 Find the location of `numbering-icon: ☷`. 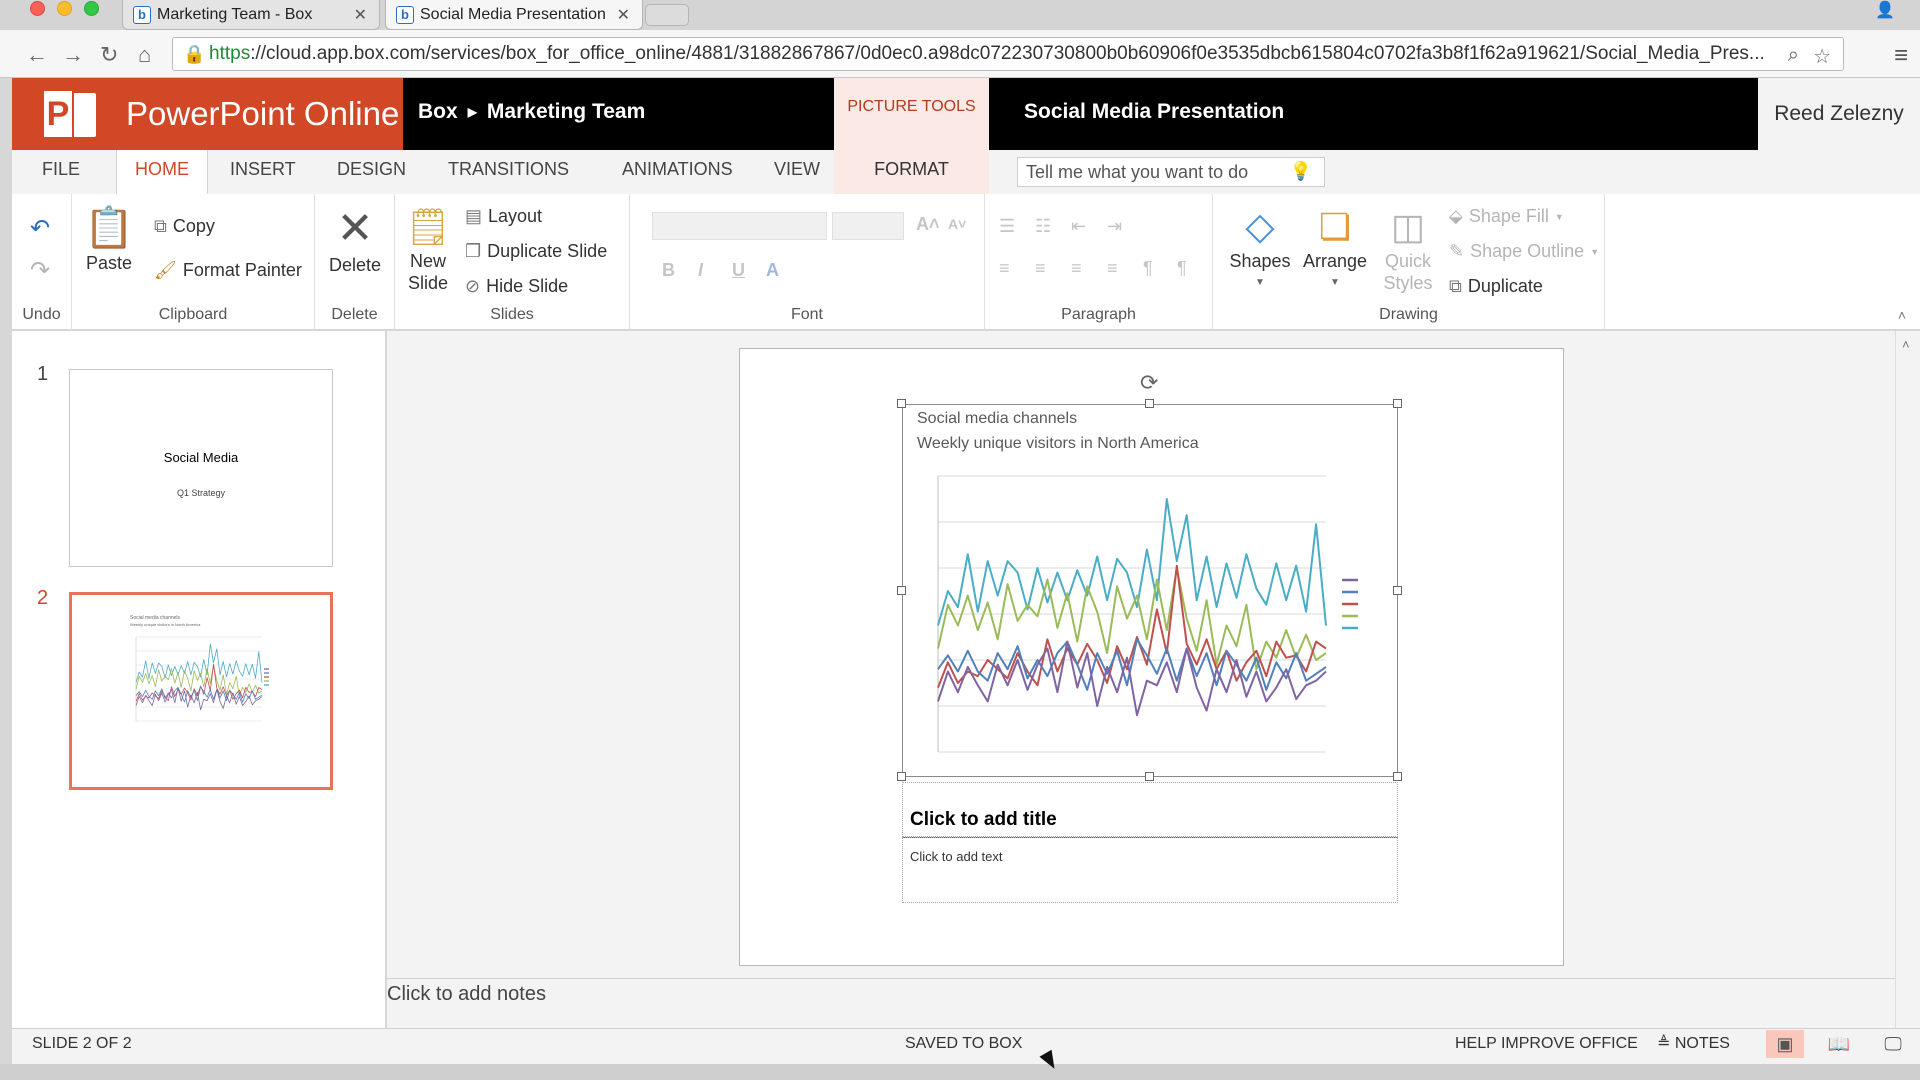

numbering-icon: ☷ is located at coordinates (1043, 226).